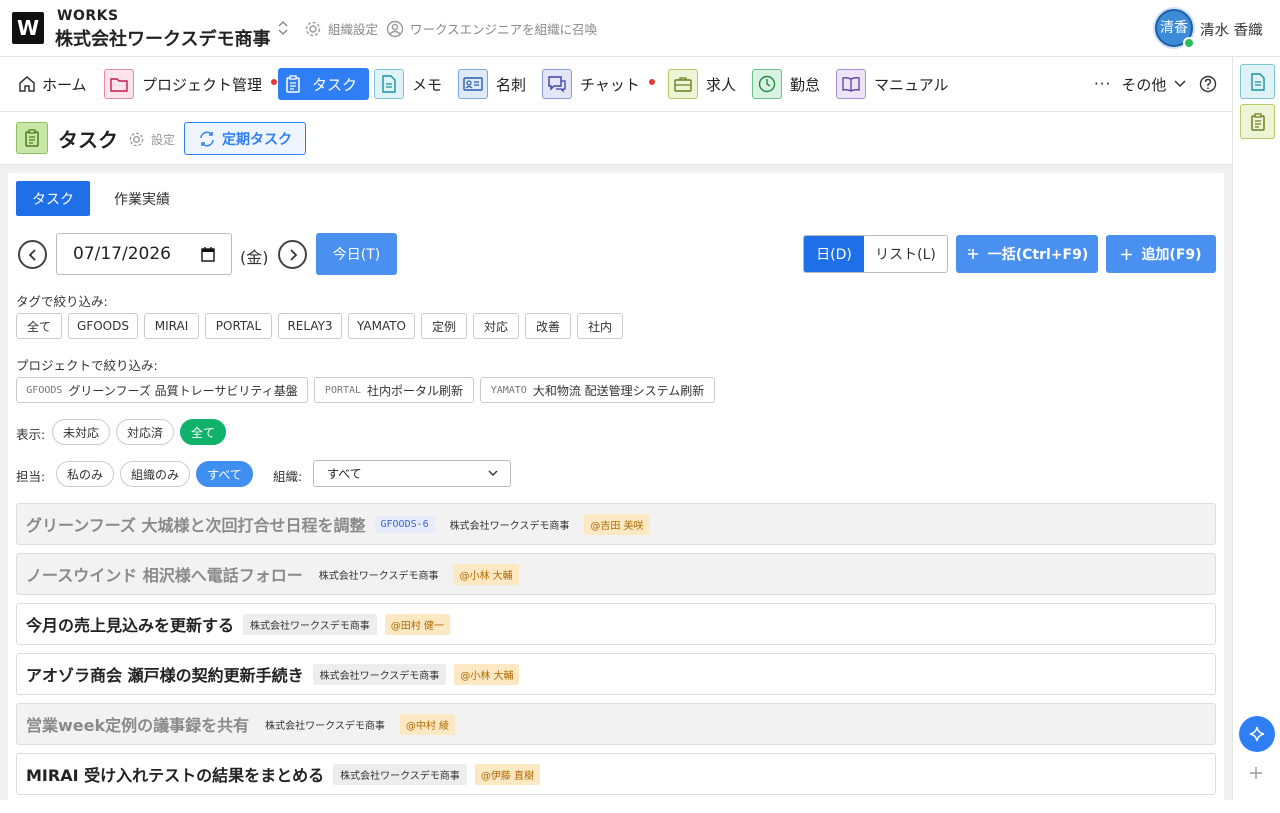 The width and height of the screenshot is (1280, 813). What do you see at coordinates (162, 38) in the screenshot?
I see `org-name: 株式会社ワークスデモ商事` at bounding box center [162, 38].